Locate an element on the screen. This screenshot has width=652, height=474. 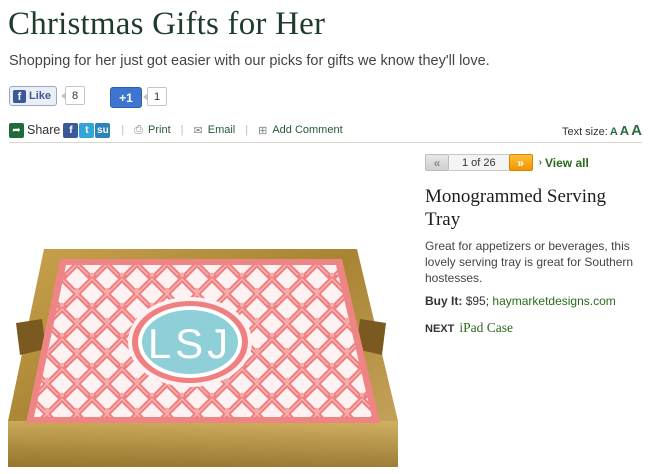
plus-one-count: 1 is located at coordinates (155, 96).